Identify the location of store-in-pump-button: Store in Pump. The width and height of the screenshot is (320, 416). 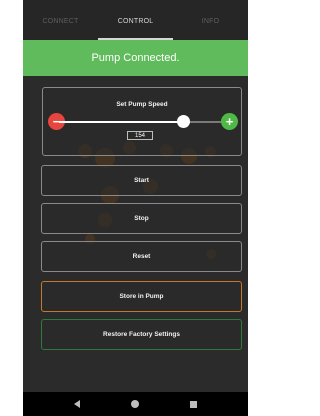
(141, 296).